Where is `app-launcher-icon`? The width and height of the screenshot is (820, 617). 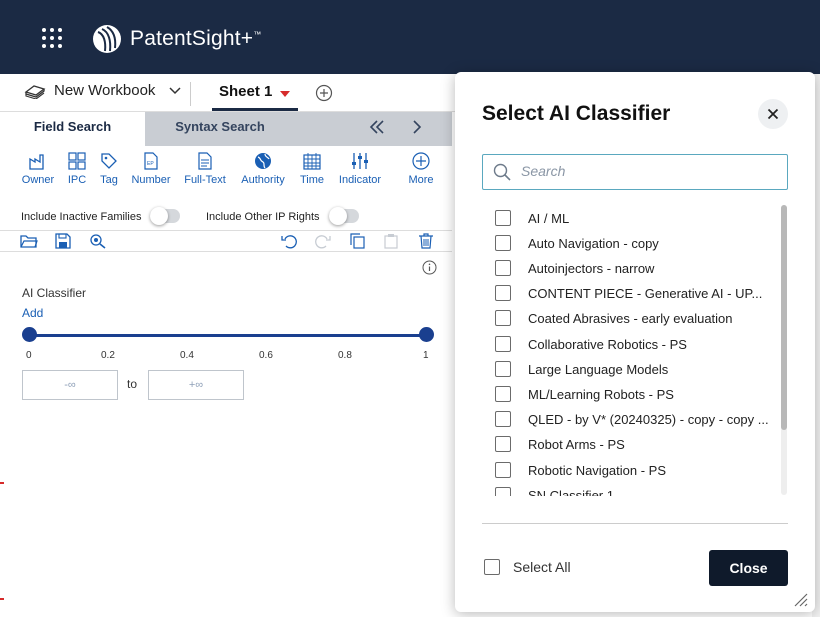 app-launcher-icon is located at coordinates (53, 39).